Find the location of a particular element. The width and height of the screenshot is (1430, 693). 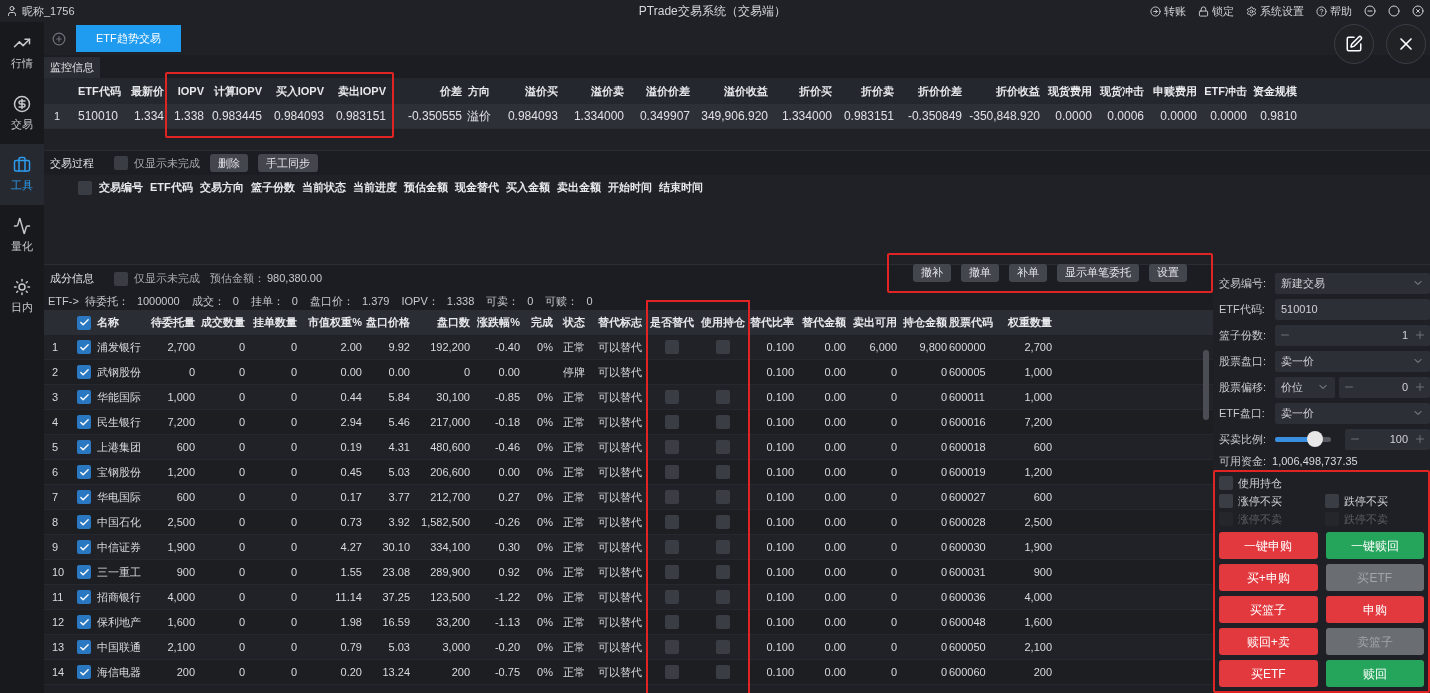

select-field: 价位 is located at coordinates (1305, 387).